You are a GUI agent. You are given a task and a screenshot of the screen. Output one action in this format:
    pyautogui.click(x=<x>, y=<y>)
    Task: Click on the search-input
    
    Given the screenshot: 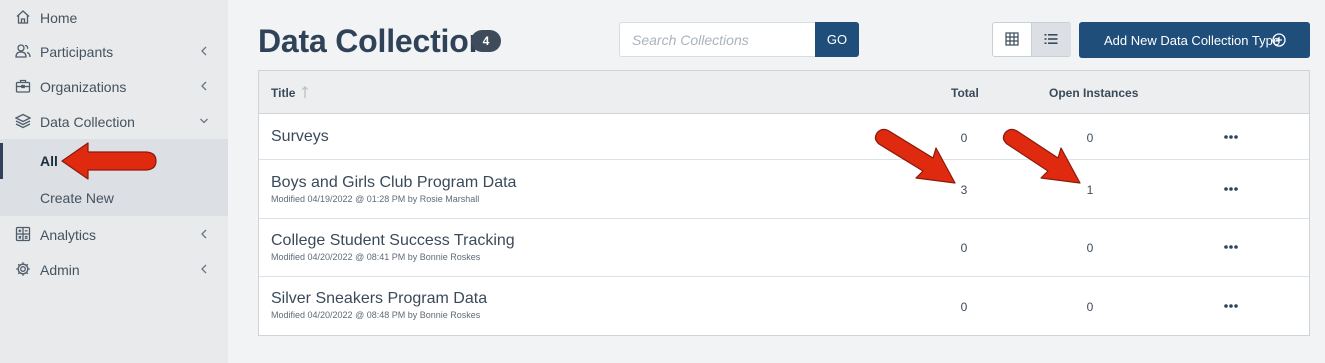 What is the action you would take?
    pyautogui.click(x=717, y=39)
    